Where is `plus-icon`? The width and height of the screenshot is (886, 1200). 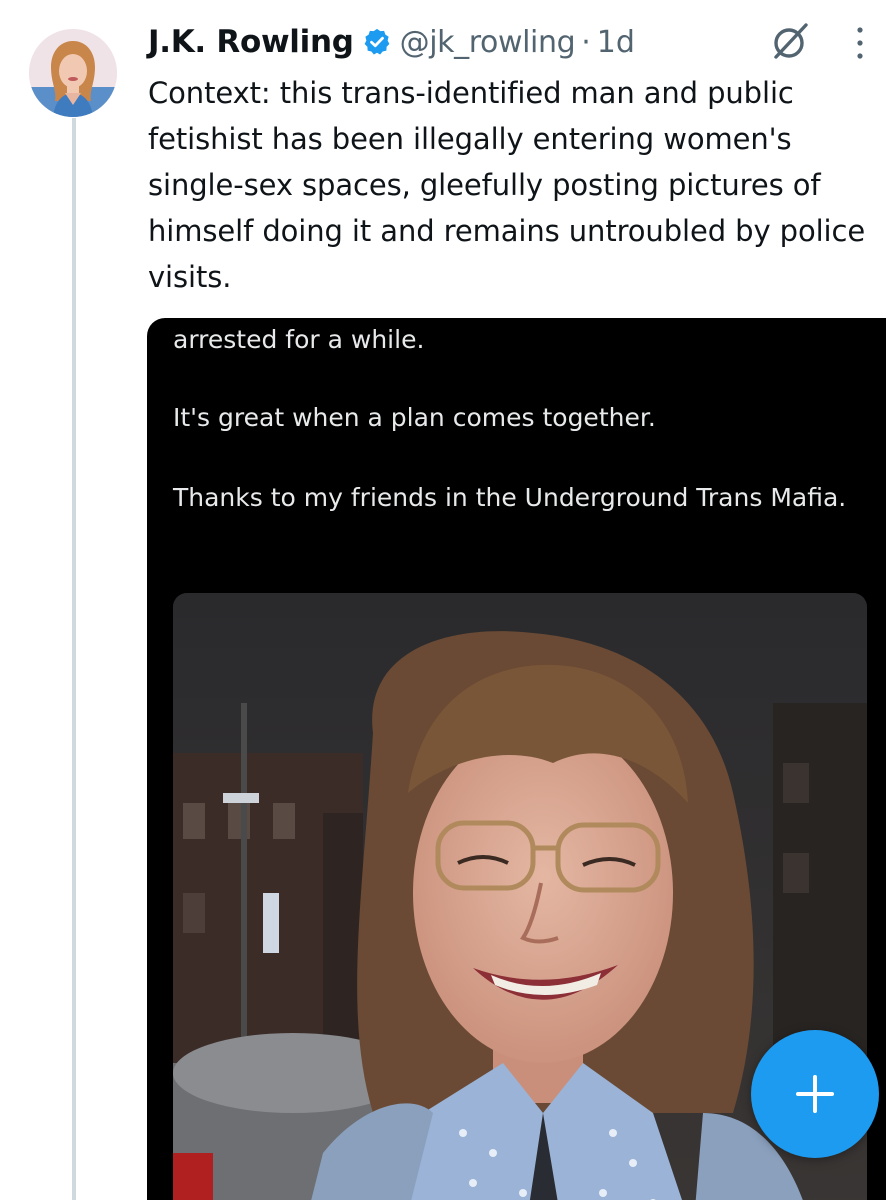 plus-icon is located at coordinates (815, 1094).